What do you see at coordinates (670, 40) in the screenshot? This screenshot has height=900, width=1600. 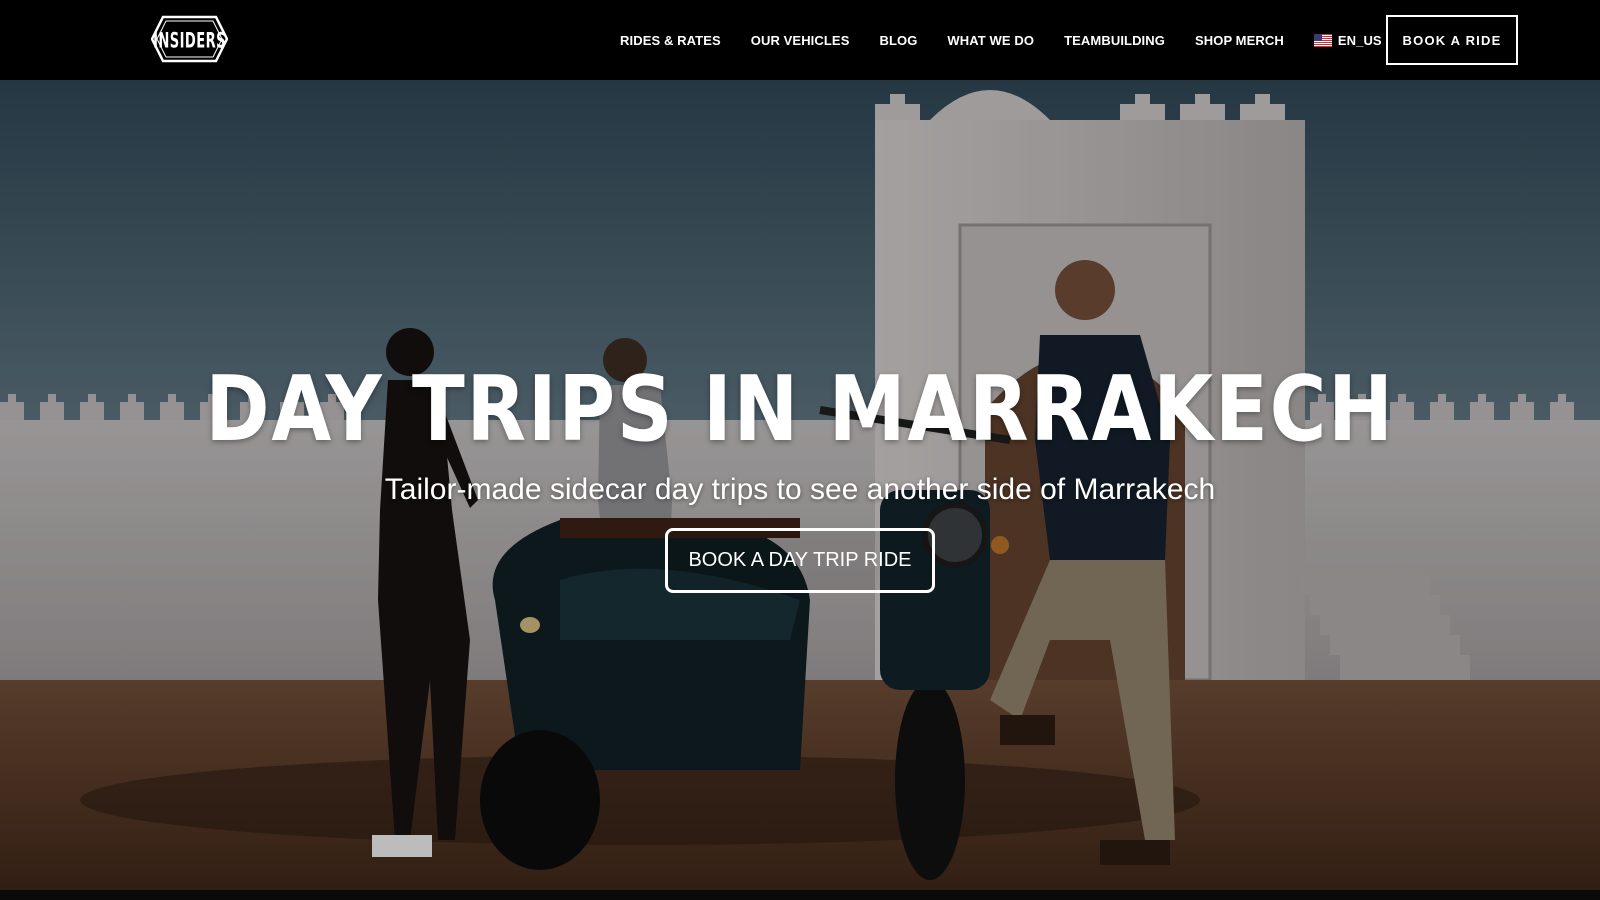 I see `nav-rides-rates: RIDES & RATES` at bounding box center [670, 40].